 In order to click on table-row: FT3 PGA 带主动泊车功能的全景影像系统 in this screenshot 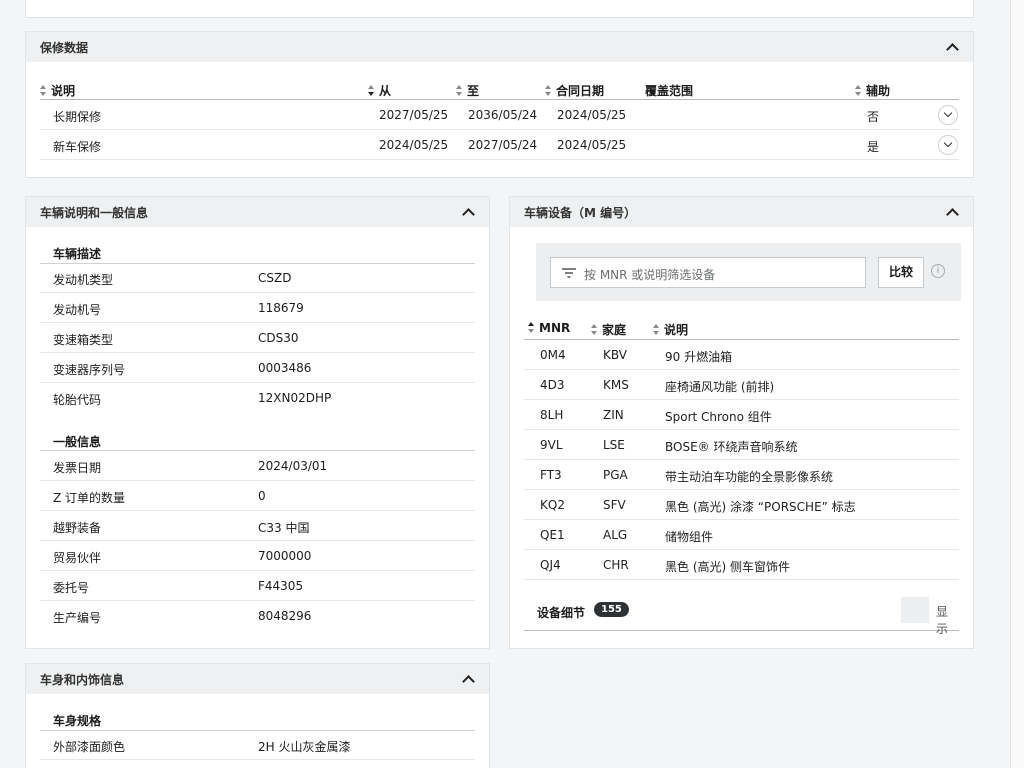, I will do `click(741, 475)`.